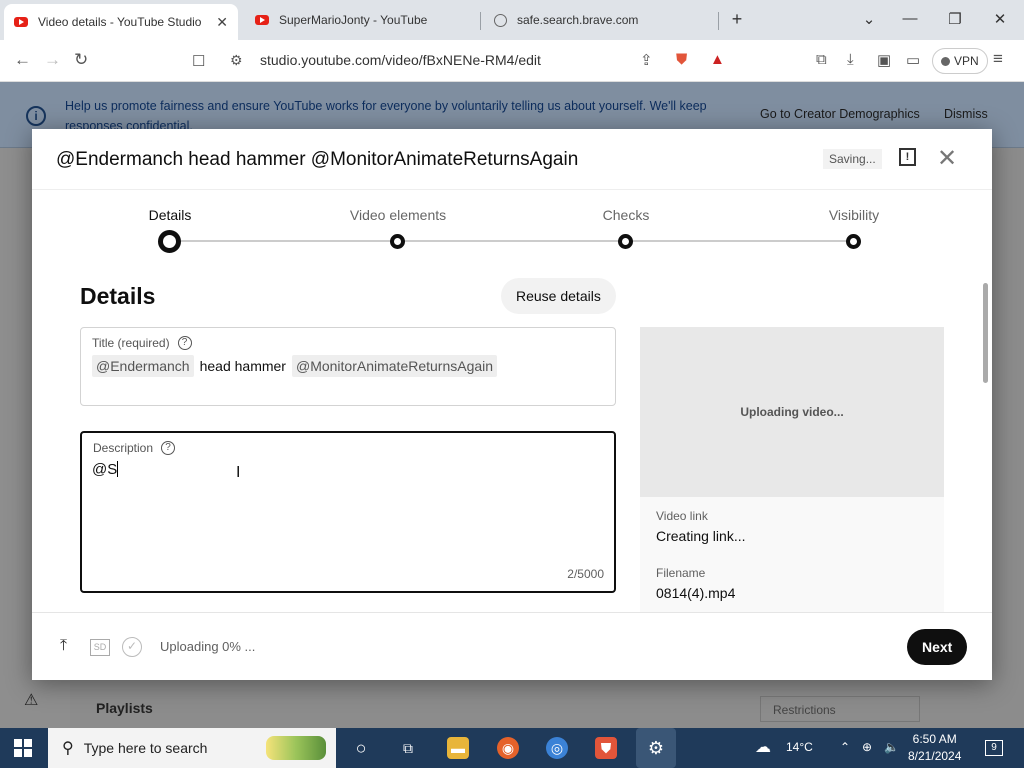 Image resolution: width=1024 pixels, height=768 pixels. What do you see at coordinates (124, 708) in the screenshot?
I see `playlists-heading: Playlists` at bounding box center [124, 708].